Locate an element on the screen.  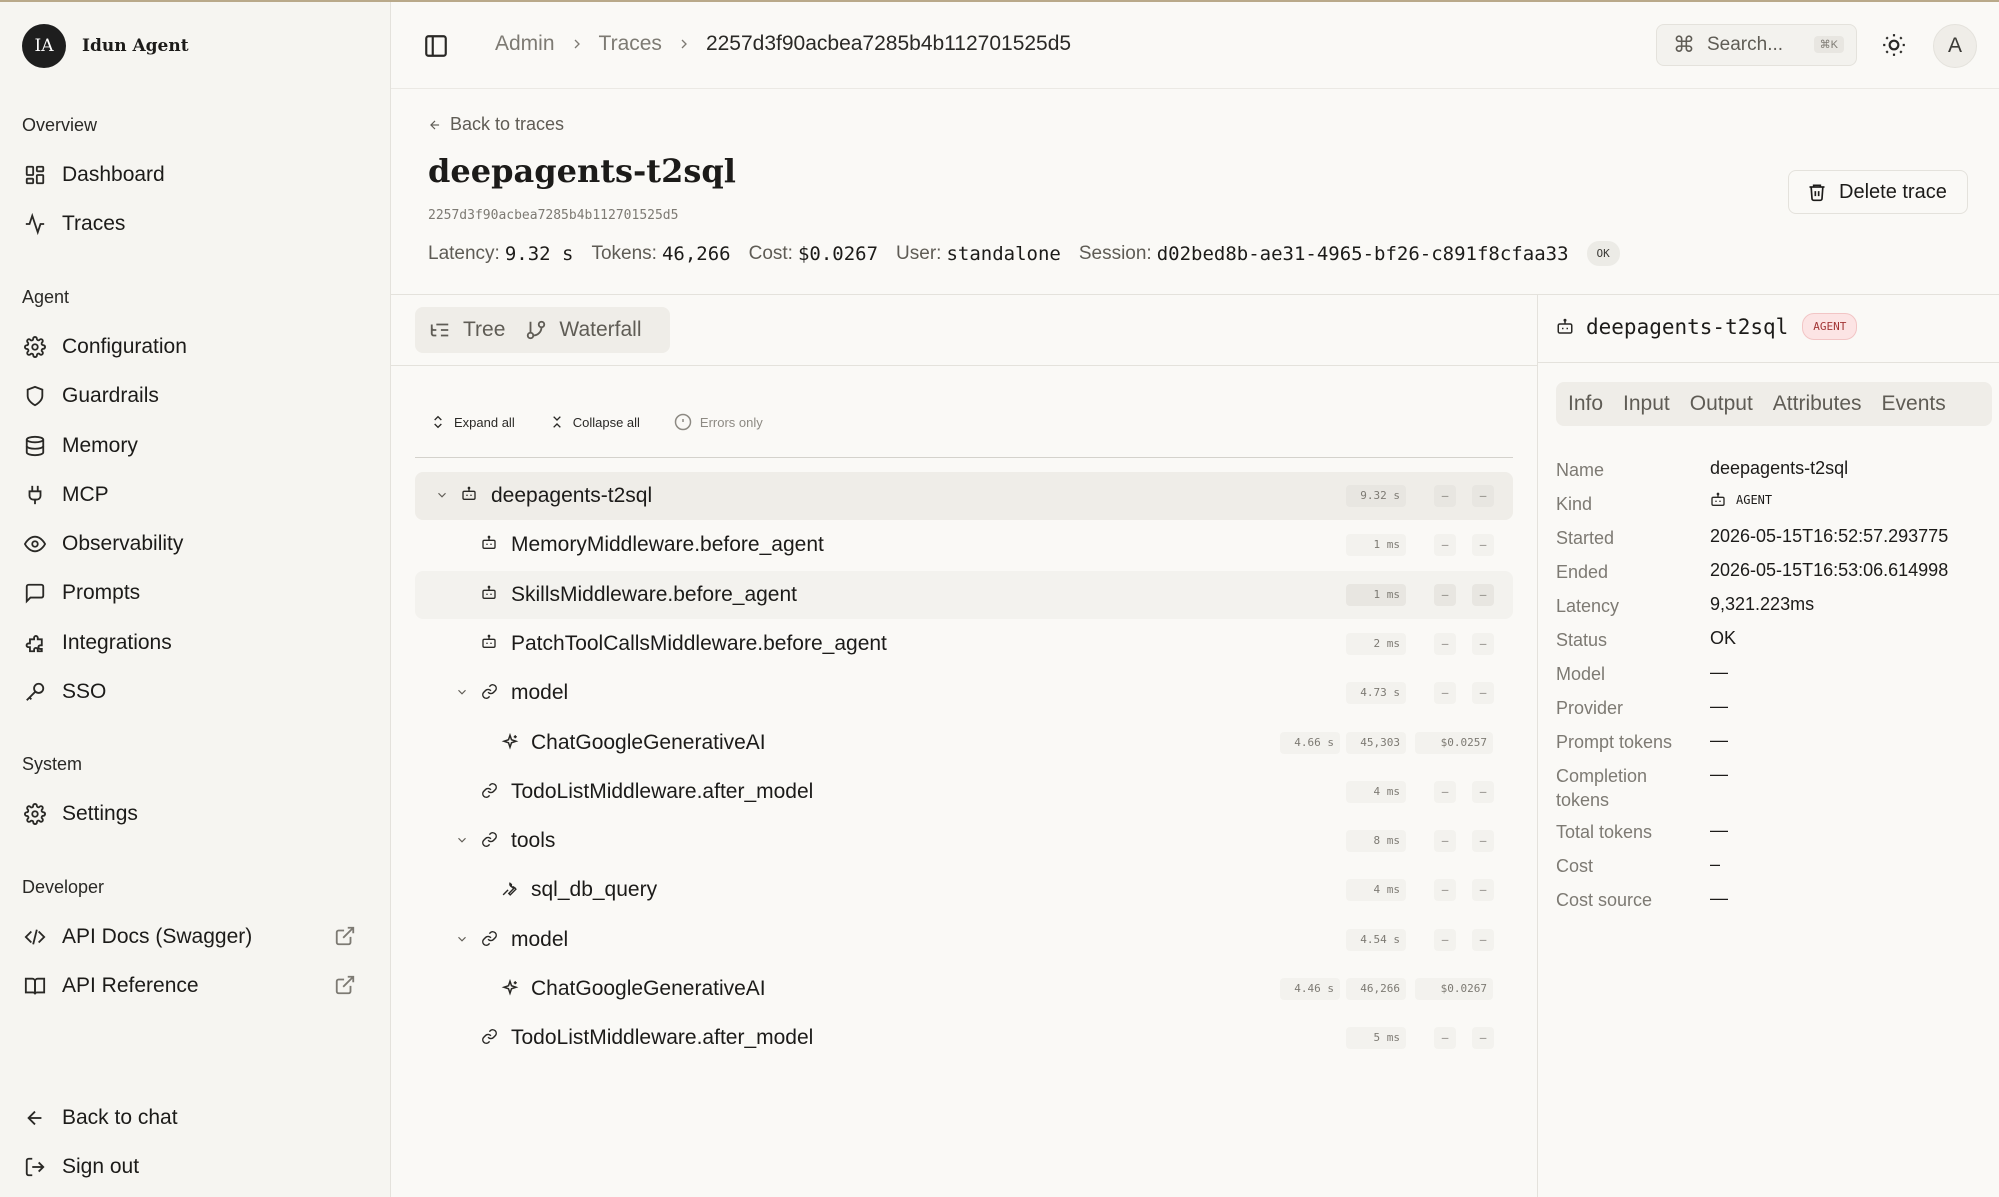
span-row: MemoryMiddleware.before_agent 1 ms – – is located at coordinates (964, 545).